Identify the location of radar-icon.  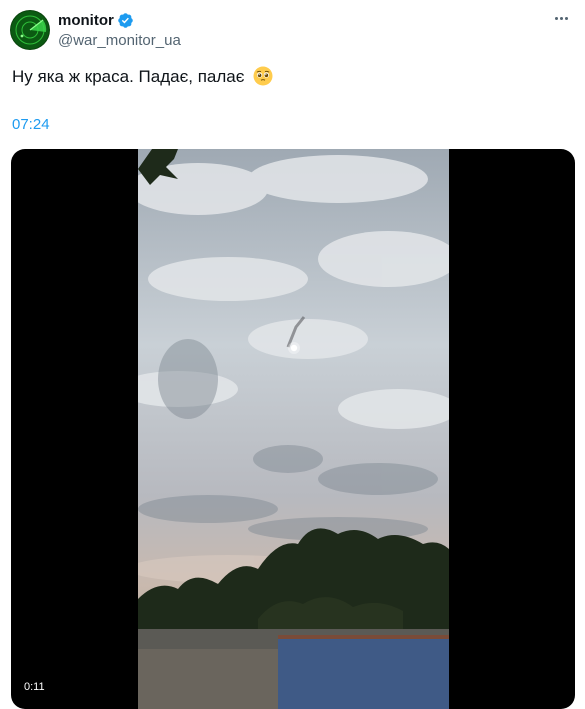
(30, 30).